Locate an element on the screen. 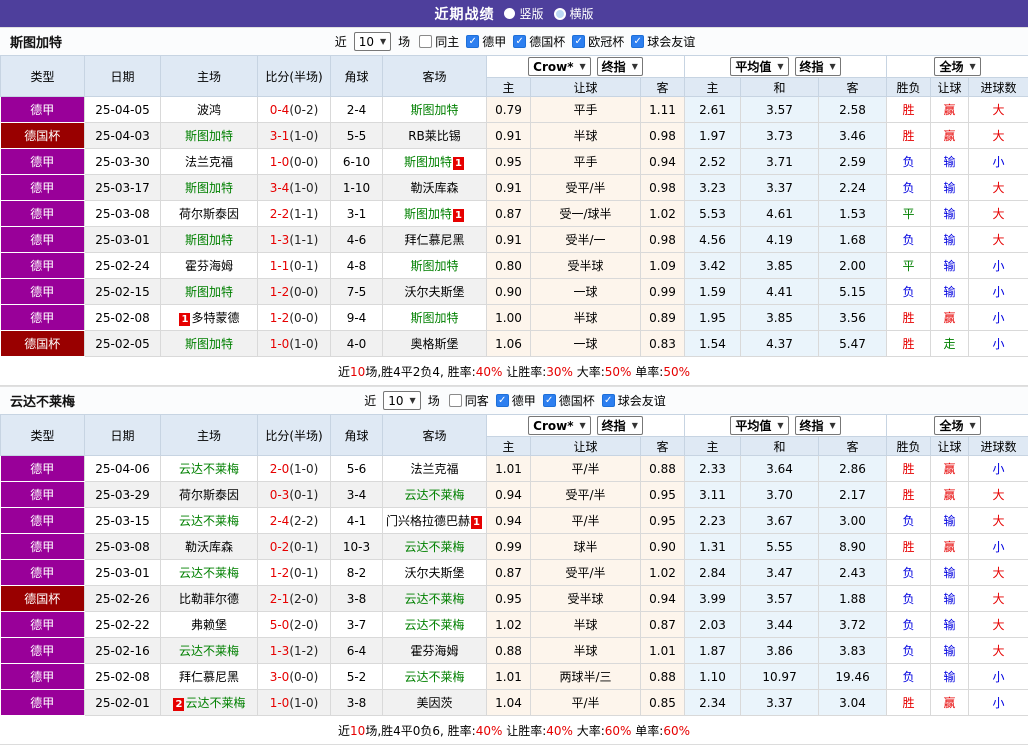  full-time-score: 1-2 is located at coordinates (280, 318).